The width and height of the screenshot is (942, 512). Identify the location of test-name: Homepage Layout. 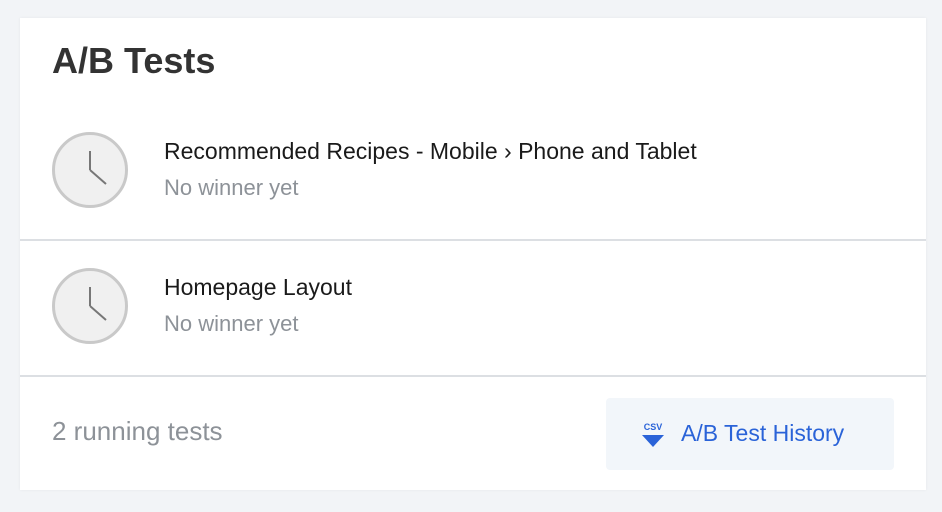
(258, 287).